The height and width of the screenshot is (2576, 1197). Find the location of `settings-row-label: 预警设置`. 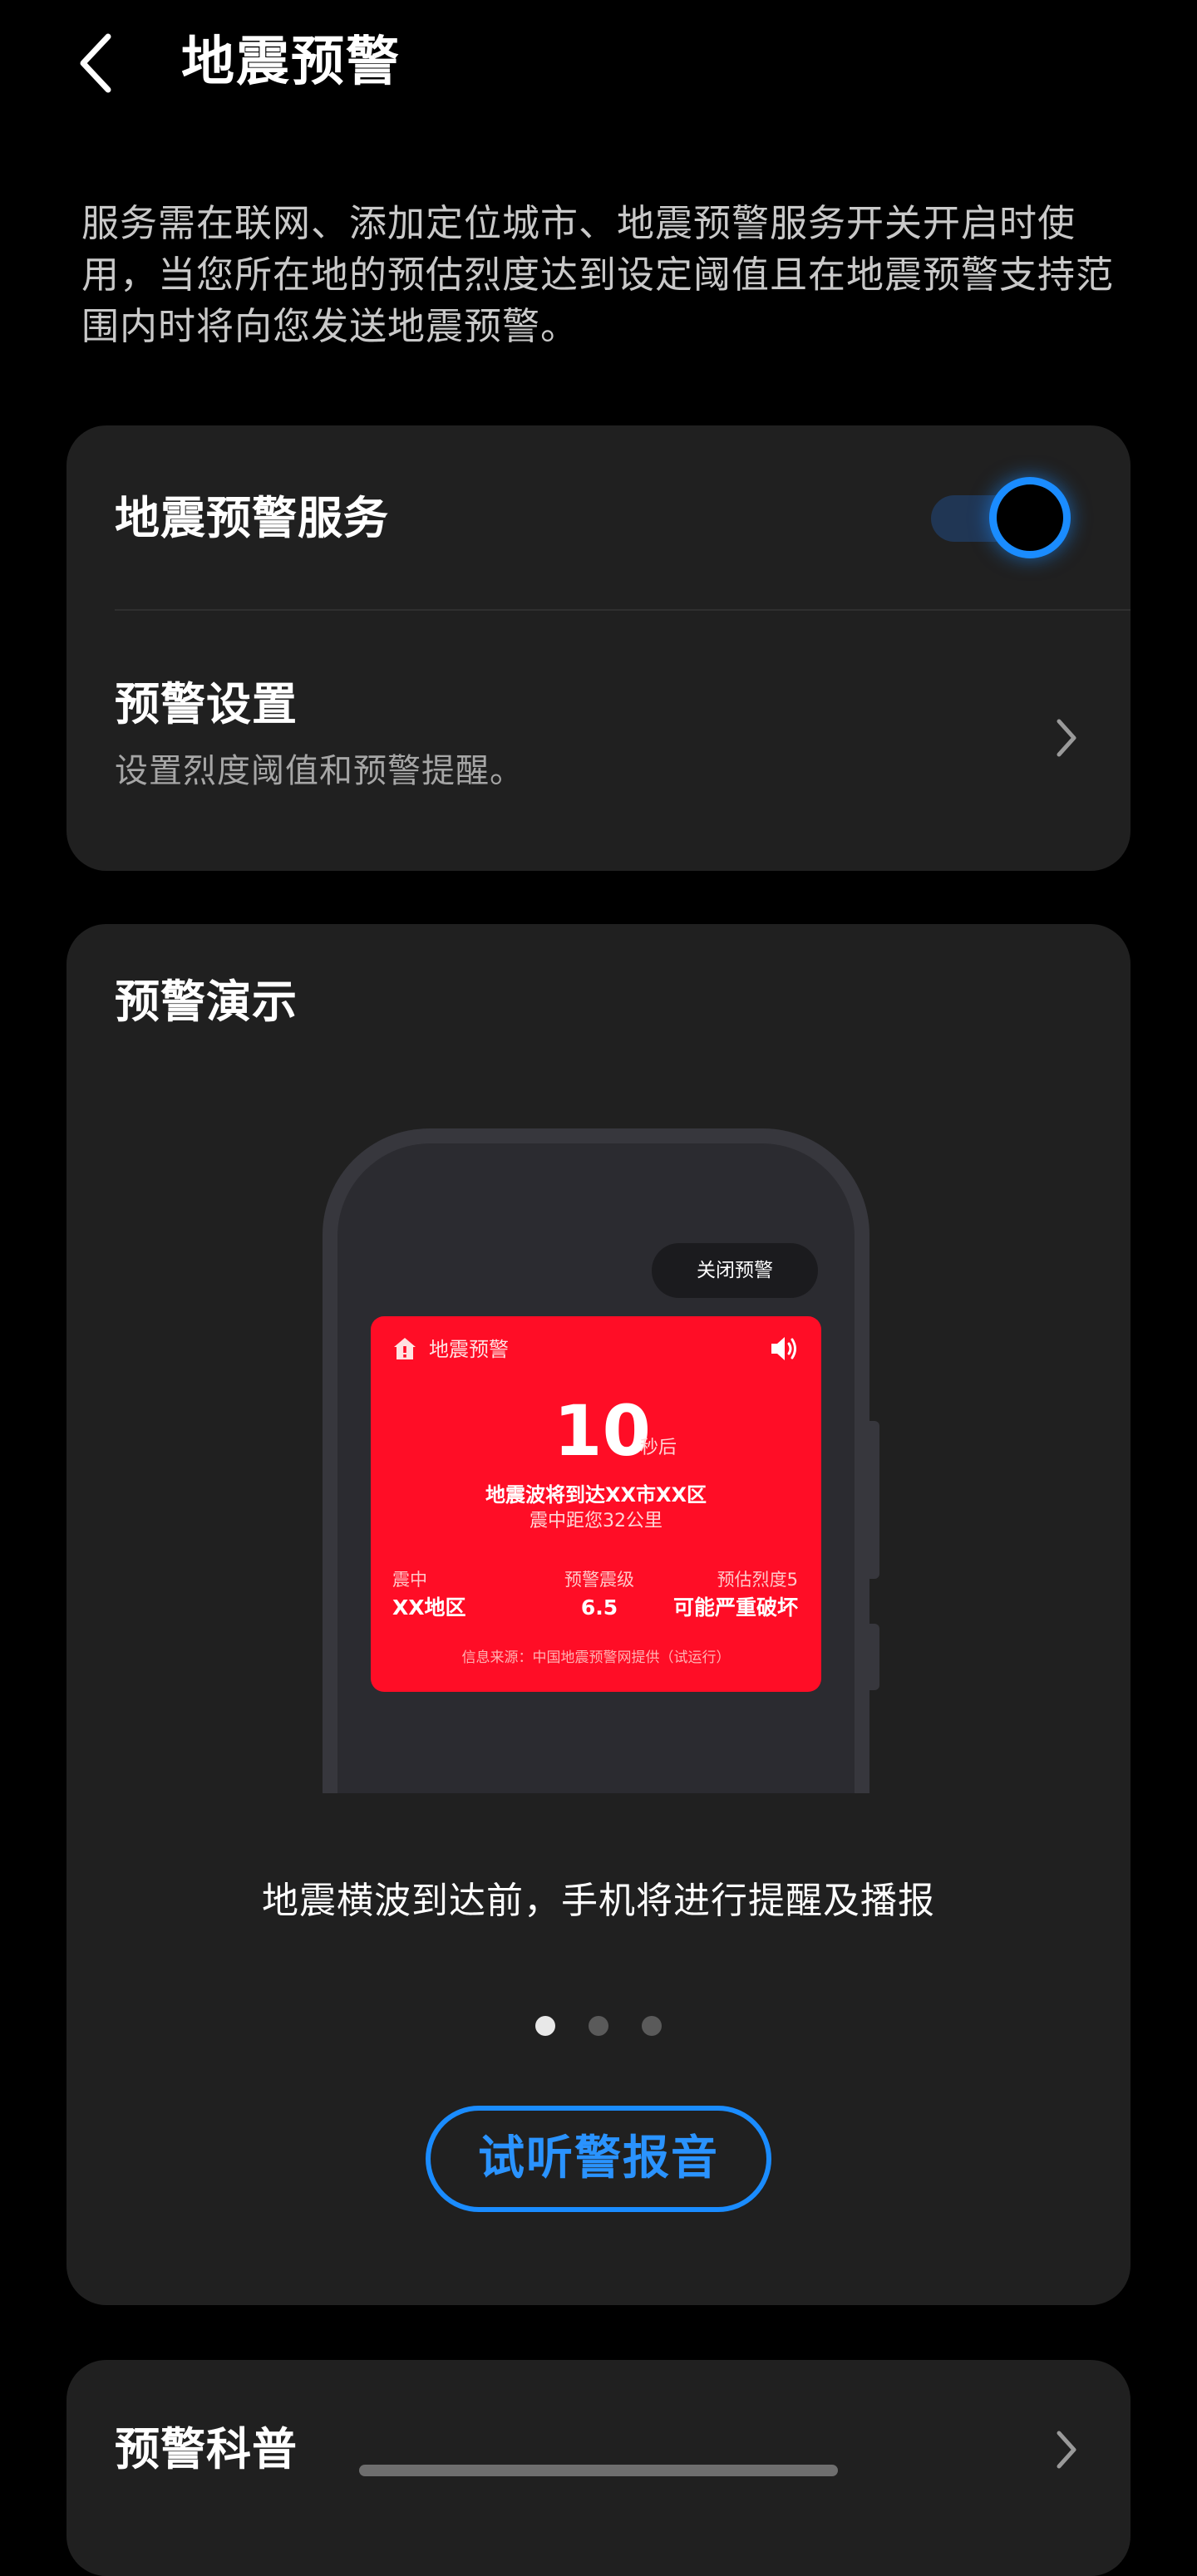

settings-row-label: 预警设置 is located at coordinates (206, 705).